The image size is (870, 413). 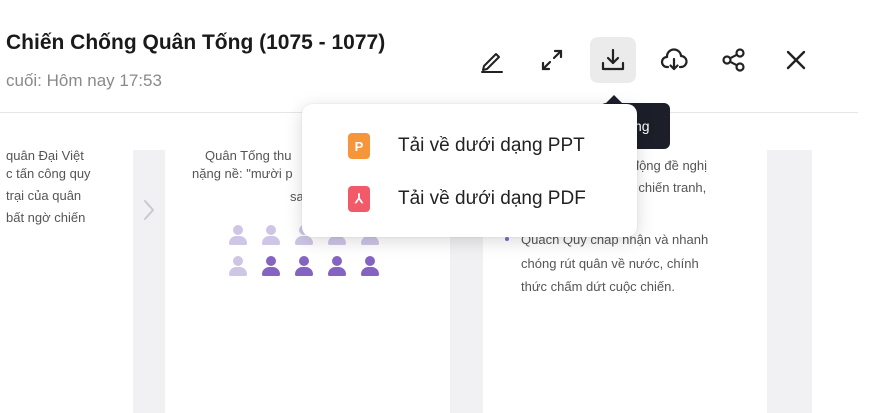 I want to click on download-button, so click(x=613, y=60).